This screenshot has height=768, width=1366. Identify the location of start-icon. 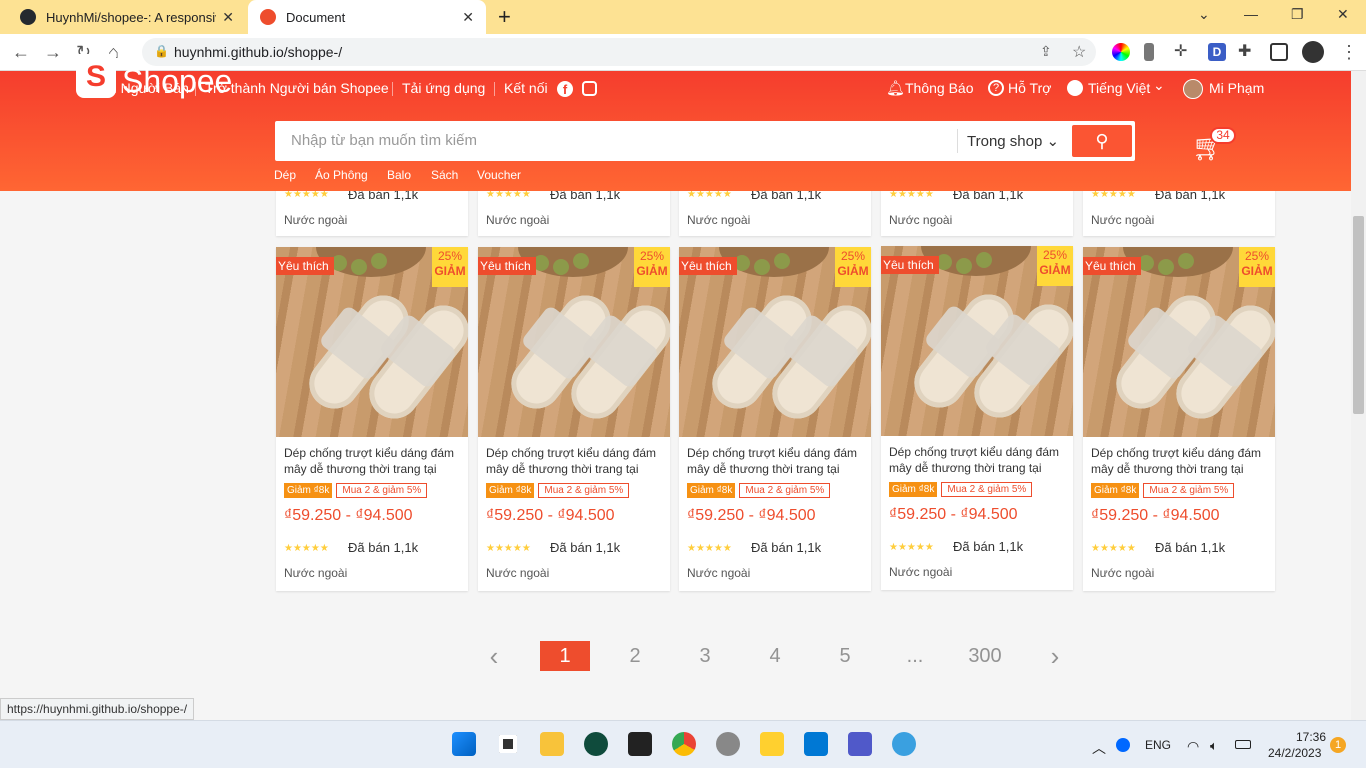
(464, 744).